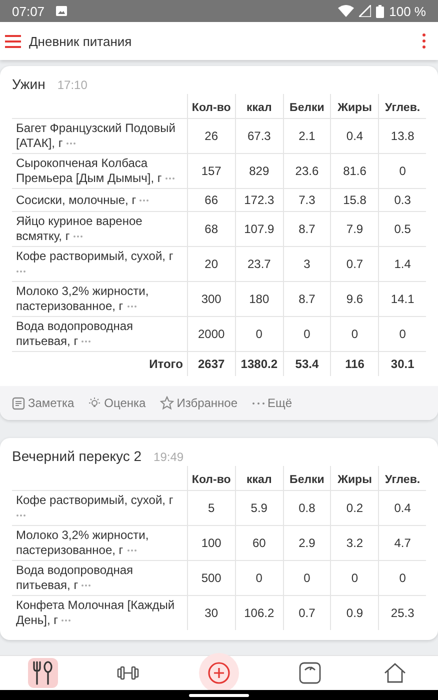  I want to click on table-cell: 0.7, so click(354, 264).